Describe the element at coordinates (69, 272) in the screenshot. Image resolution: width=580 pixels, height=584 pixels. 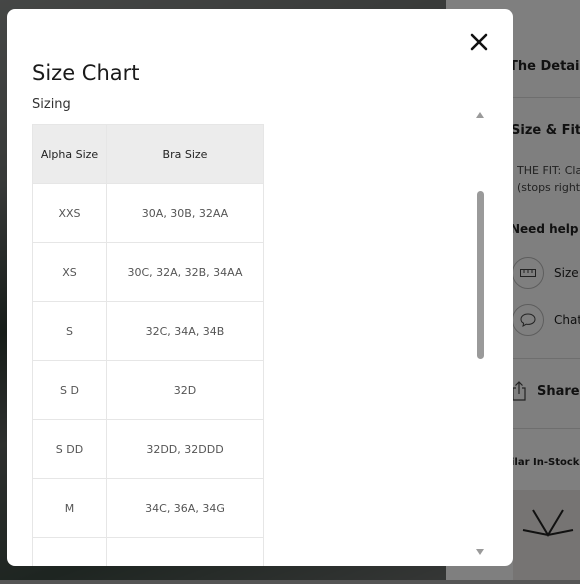
I see `alpha-size-cell: XS` at that location.